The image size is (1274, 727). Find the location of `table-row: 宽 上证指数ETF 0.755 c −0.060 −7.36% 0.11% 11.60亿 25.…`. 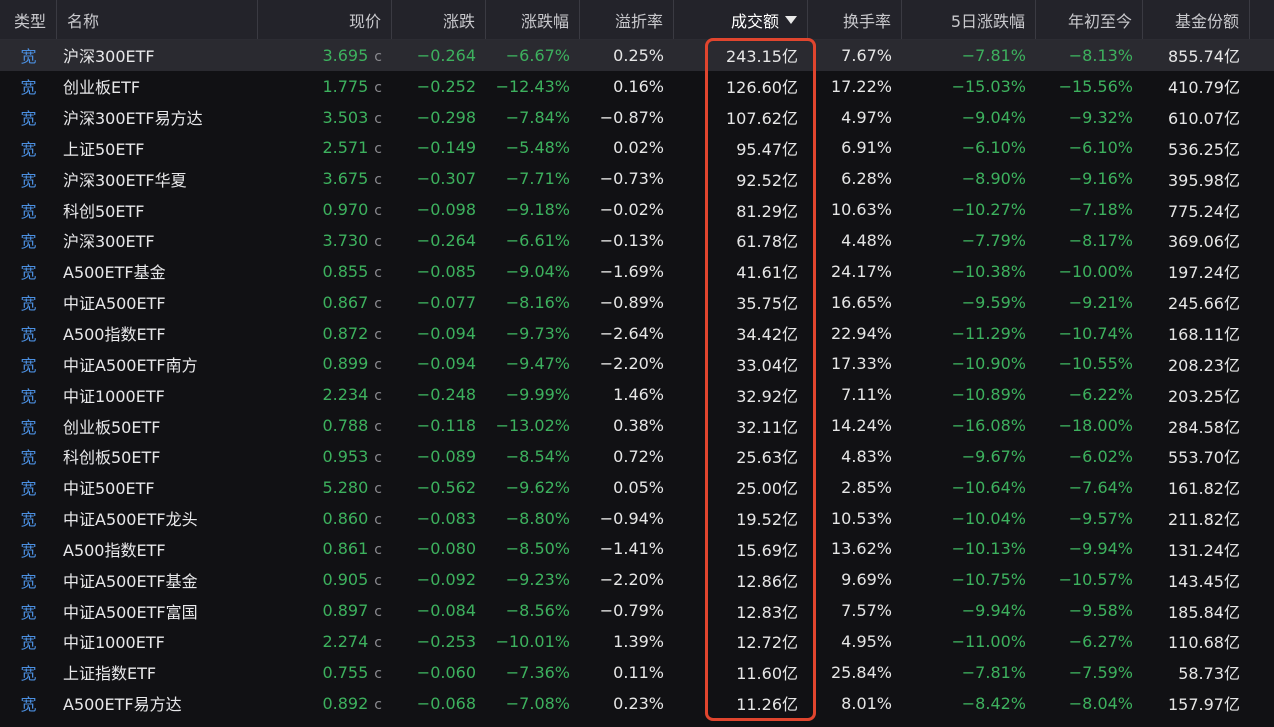

table-row: 宽 上证指数ETF 0.755 c −0.060 −7.36% 0.11% 11.60亿 25.… is located at coordinates (637, 672).